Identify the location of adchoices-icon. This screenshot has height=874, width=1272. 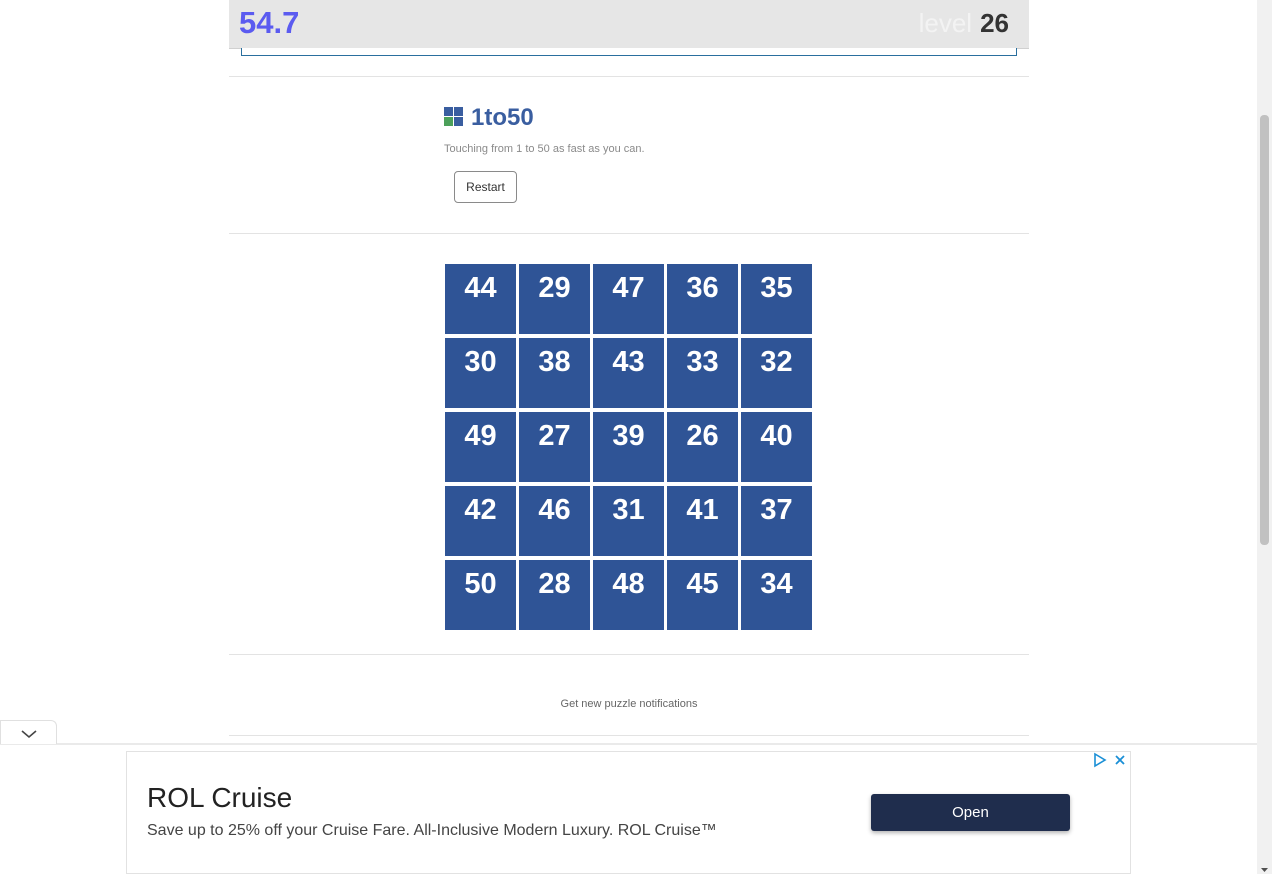
(1100, 760).